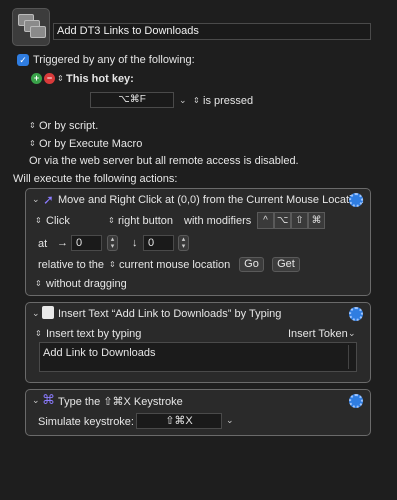 The width and height of the screenshot is (397, 500). Describe the element at coordinates (179, 421) in the screenshot. I see `keystroke-field: ⇧⌘X` at that location.